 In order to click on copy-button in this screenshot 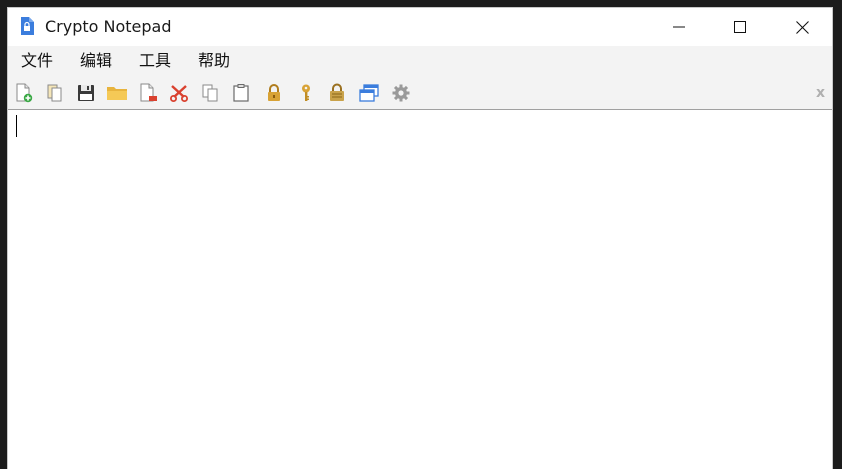, I will do `click(210, 93)`.